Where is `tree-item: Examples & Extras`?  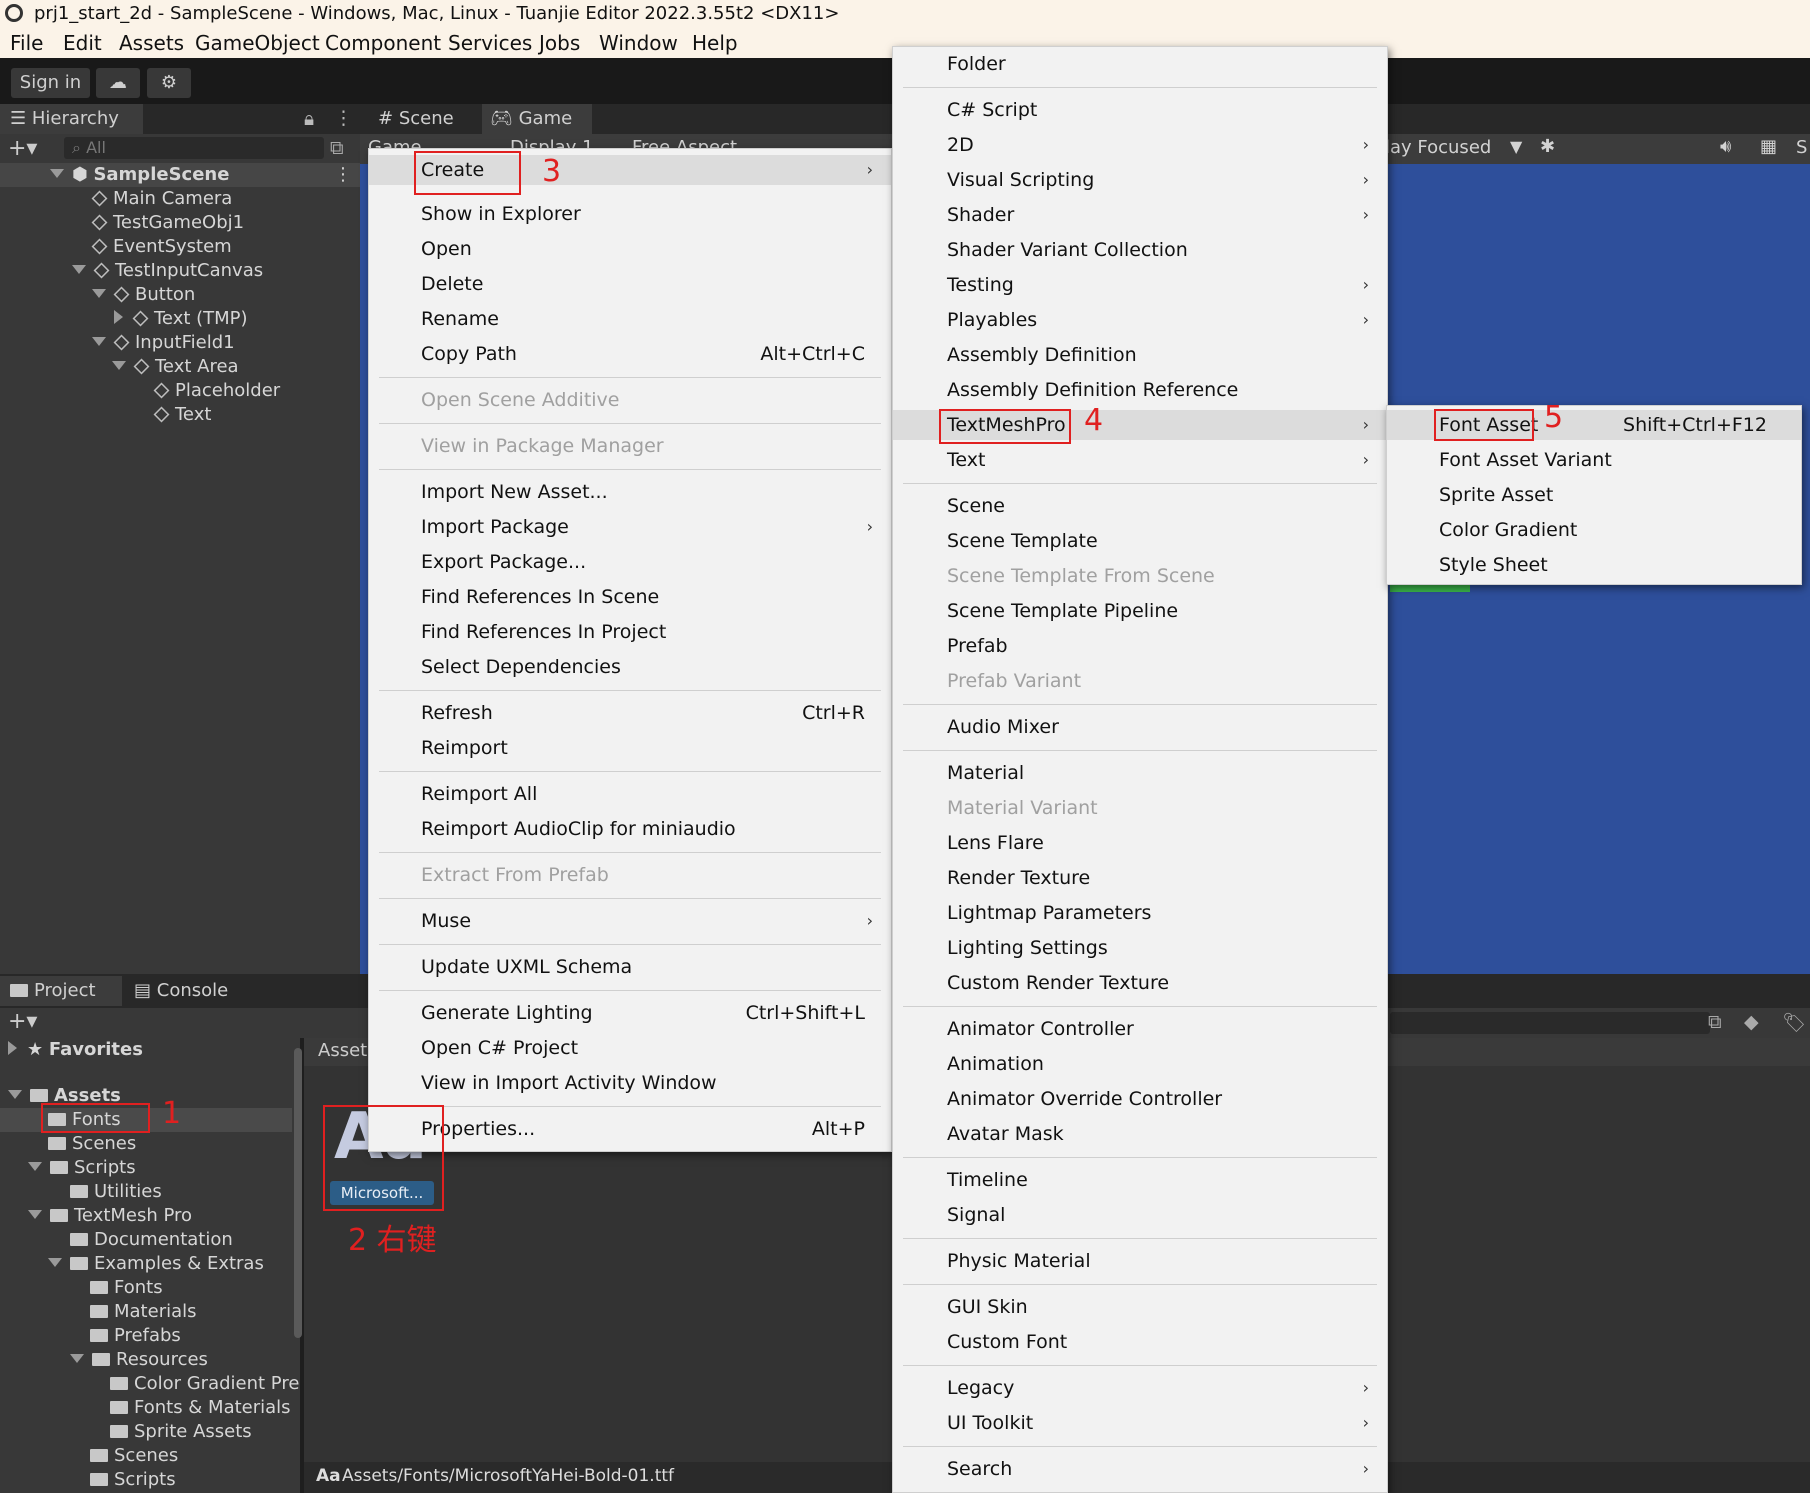 tree-item: Examples & Extras is located at coordinates (156, 1264).